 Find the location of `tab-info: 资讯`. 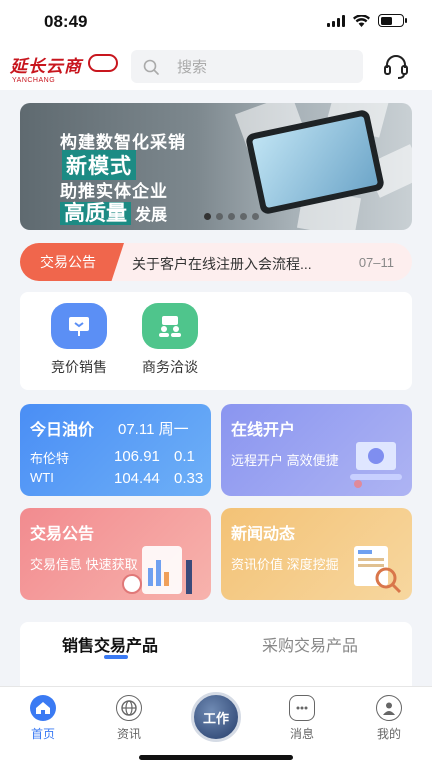

tab-info: 资讯 is located at coordinates (129, 718).